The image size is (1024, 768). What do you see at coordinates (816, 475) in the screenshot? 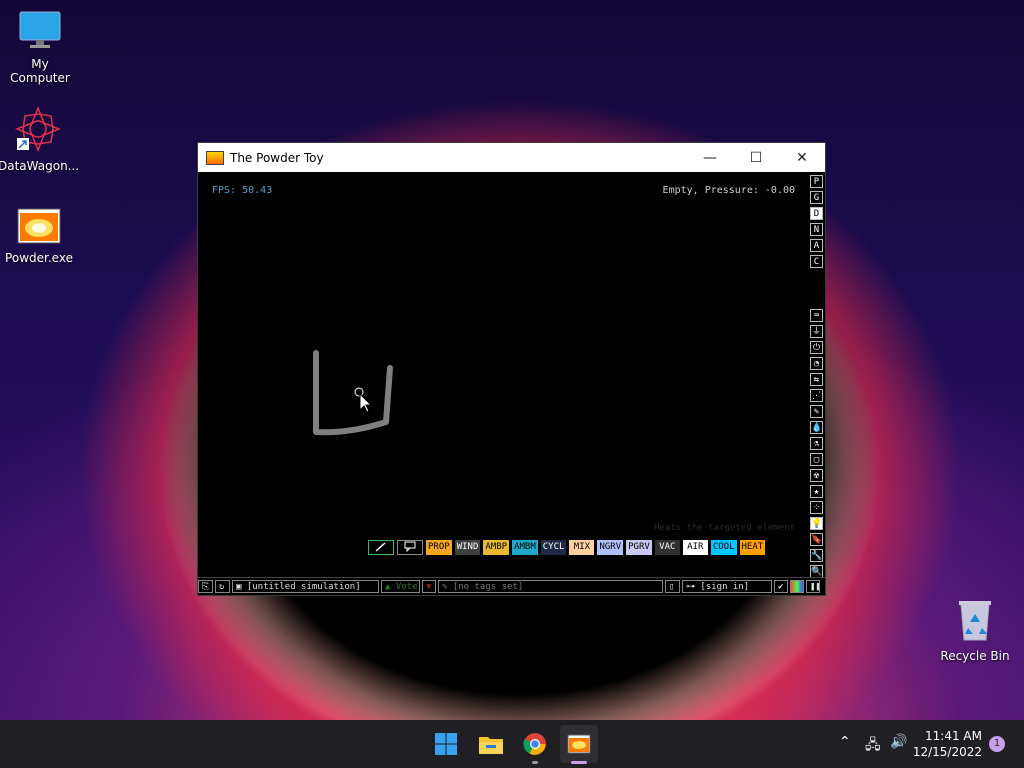
I see `radiation-icon: ☢` at bounding box center [816, 475].